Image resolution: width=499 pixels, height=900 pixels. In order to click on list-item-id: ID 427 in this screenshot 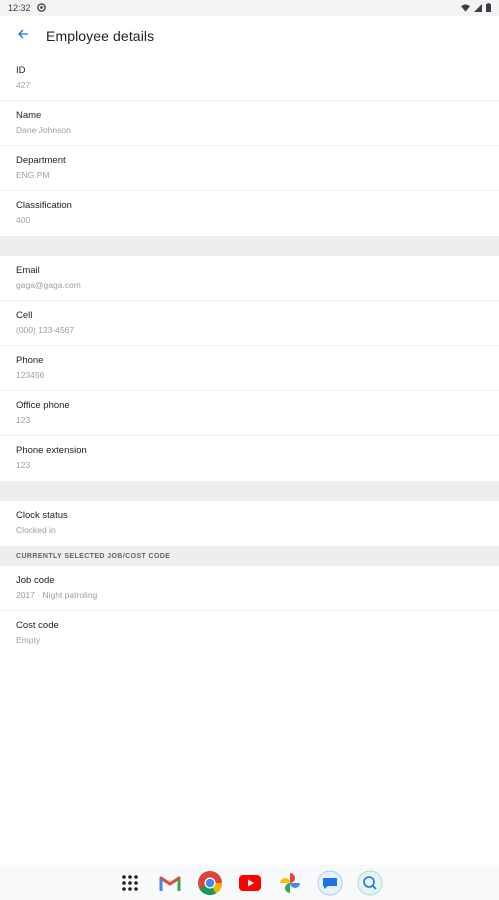, I will do `click(249, 78)`.